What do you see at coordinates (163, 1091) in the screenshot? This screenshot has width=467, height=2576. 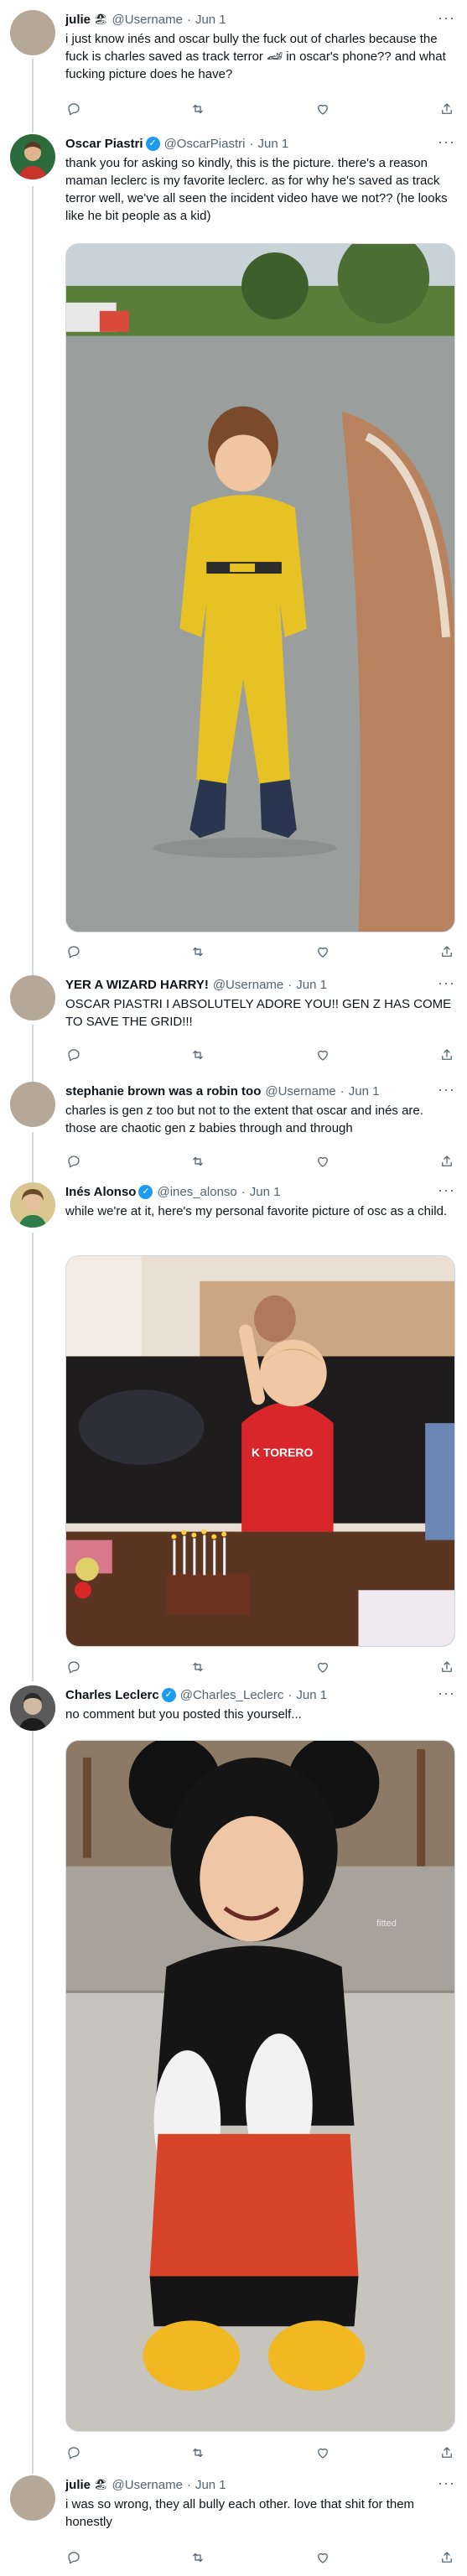 I see `display-name: stephanie brown was a robin too` at bounding box center [163, 1091].